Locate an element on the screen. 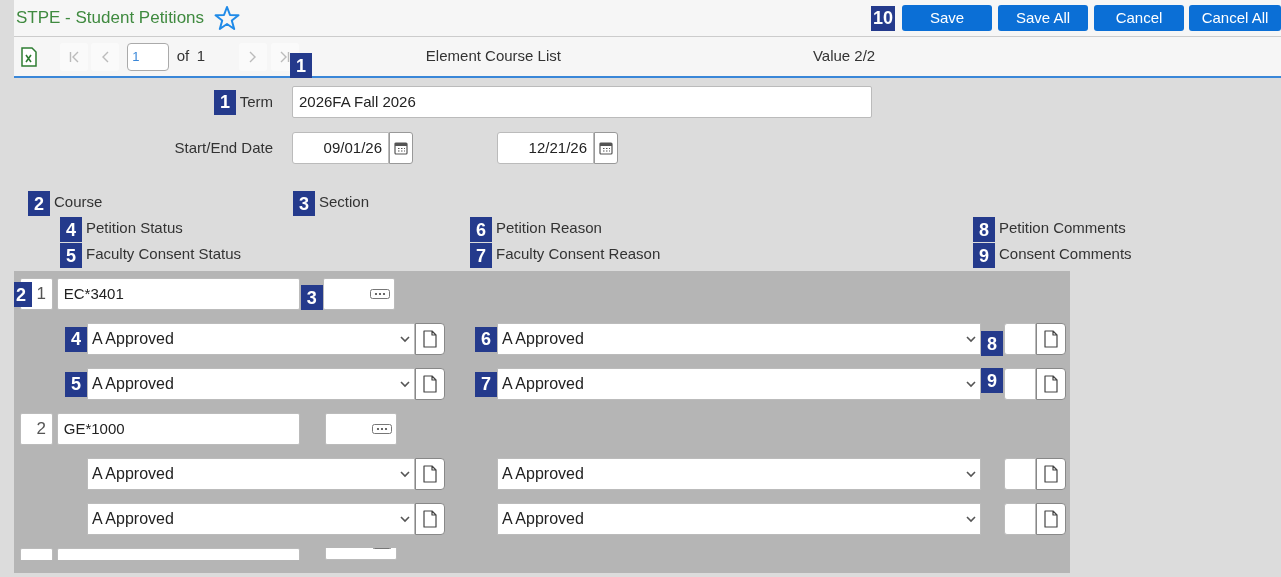  column-header: Section is located at coordinates (344, 202).